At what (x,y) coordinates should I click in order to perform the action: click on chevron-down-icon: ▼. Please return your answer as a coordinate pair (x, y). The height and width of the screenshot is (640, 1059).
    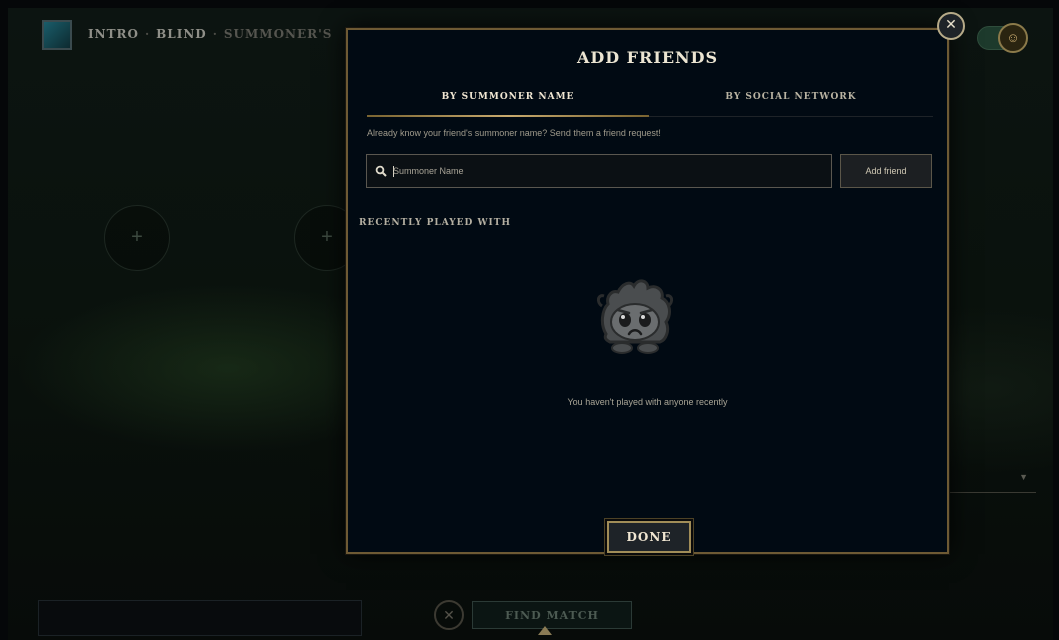
    Looking at the image, I should click on (1023, 477).